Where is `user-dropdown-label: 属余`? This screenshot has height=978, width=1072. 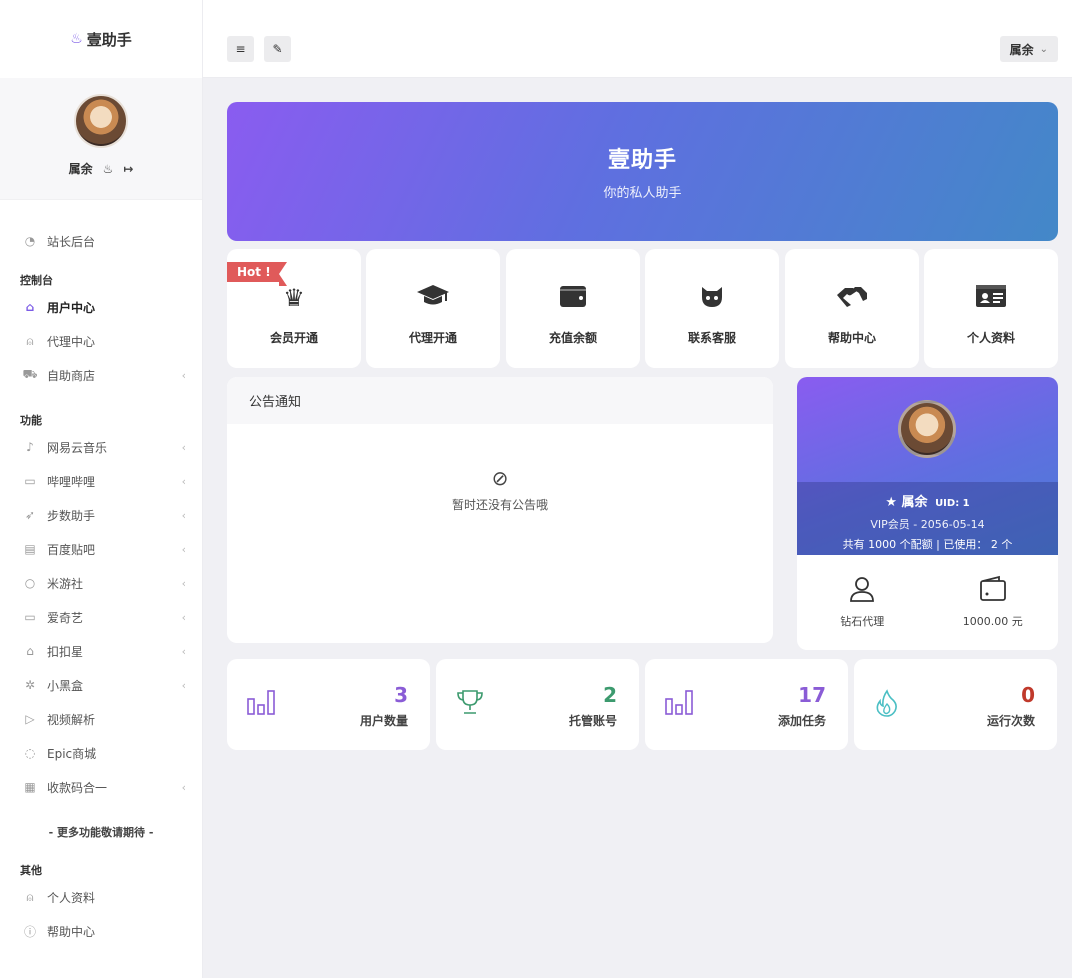
user-dropdown-label: 属余 is located at coordinates (1021, 49).